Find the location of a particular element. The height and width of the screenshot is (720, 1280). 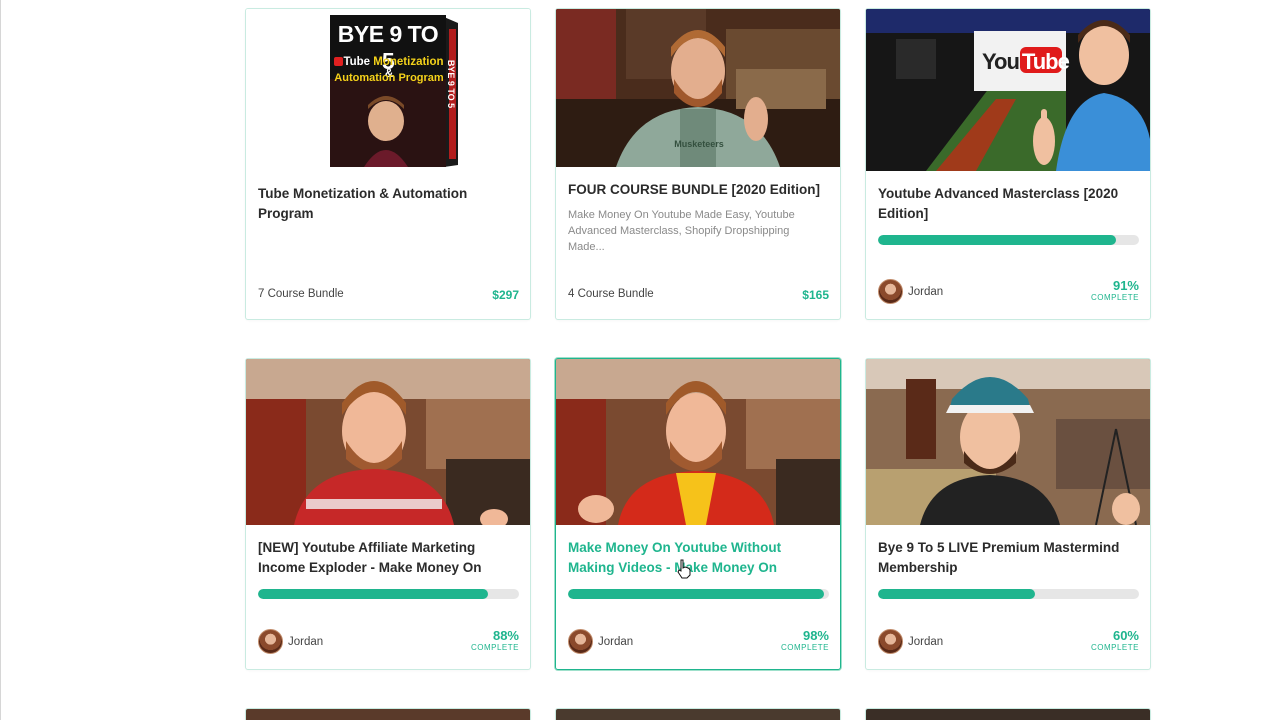

youtube-banner-text: You Tube is located at coordinates (1026, 62).